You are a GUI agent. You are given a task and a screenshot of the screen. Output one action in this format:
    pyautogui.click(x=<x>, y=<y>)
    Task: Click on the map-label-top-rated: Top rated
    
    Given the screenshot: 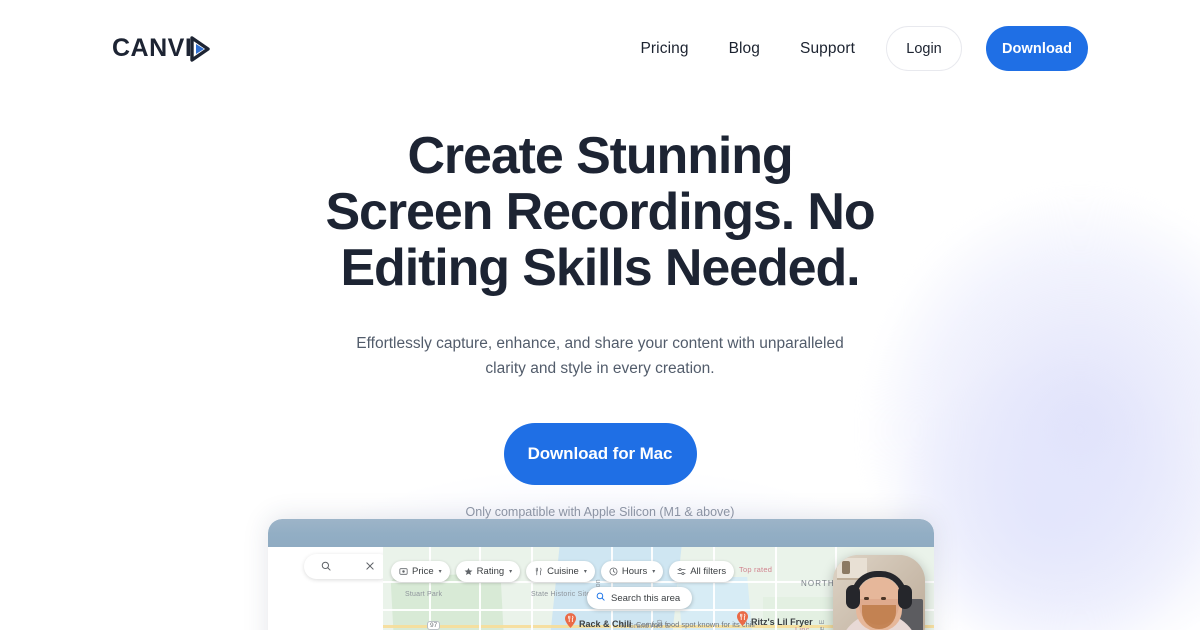 What is the action you would take?
    pyautogui.click(x=756, y=569)
    